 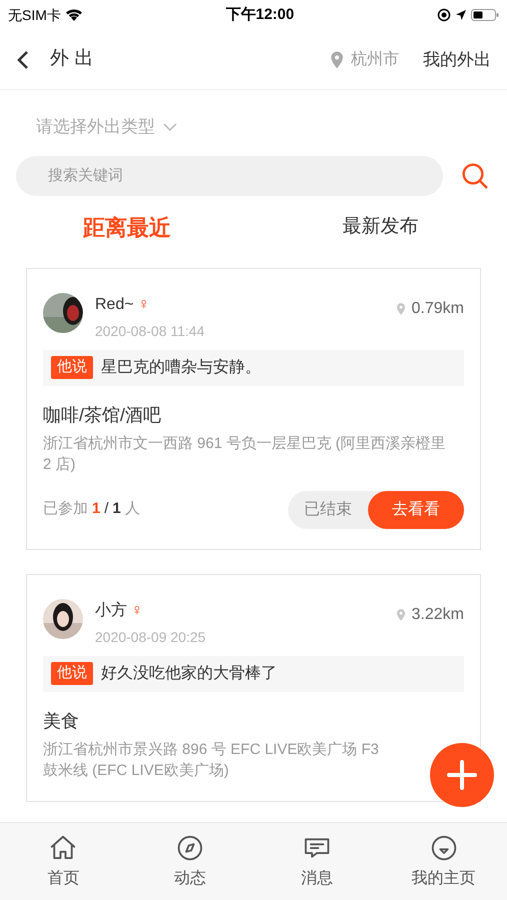 I want to click on tab-bar-item: 我的主页, so click(x=443, y=861).